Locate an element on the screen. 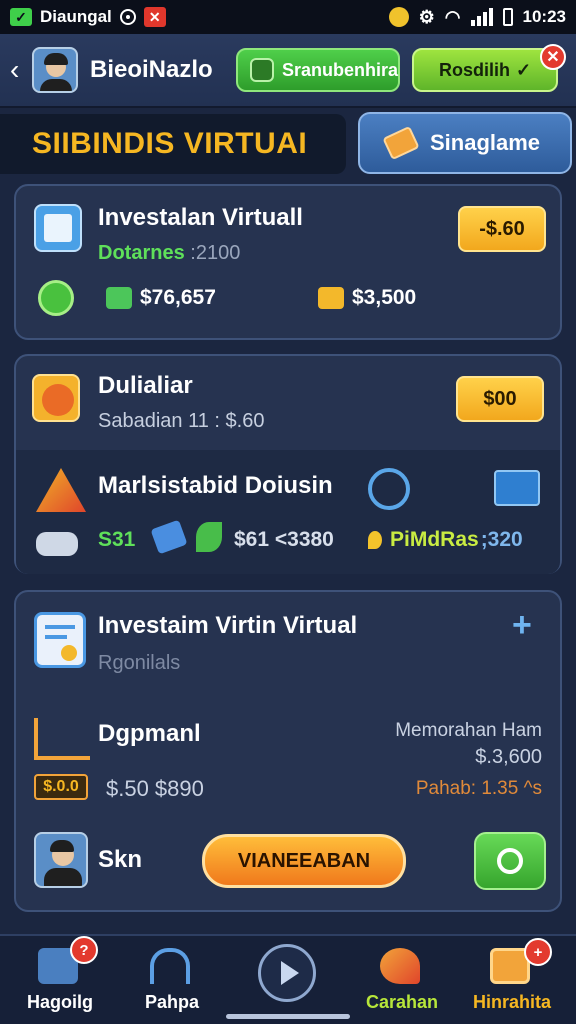 Image resolution: width=576 pixels, height=1024 pixels. green-action-label: Sranubenhira is located at coordinates (339, 69).